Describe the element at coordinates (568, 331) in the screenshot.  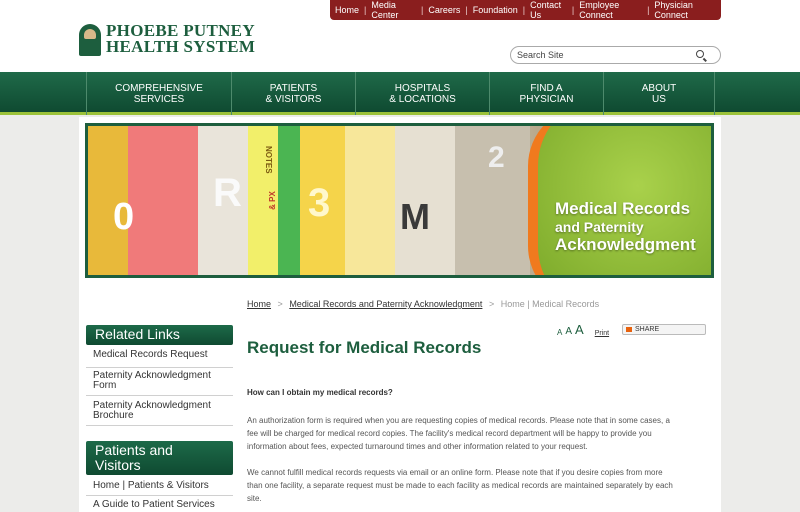
I see `font-size-medium-button: A` at that location.